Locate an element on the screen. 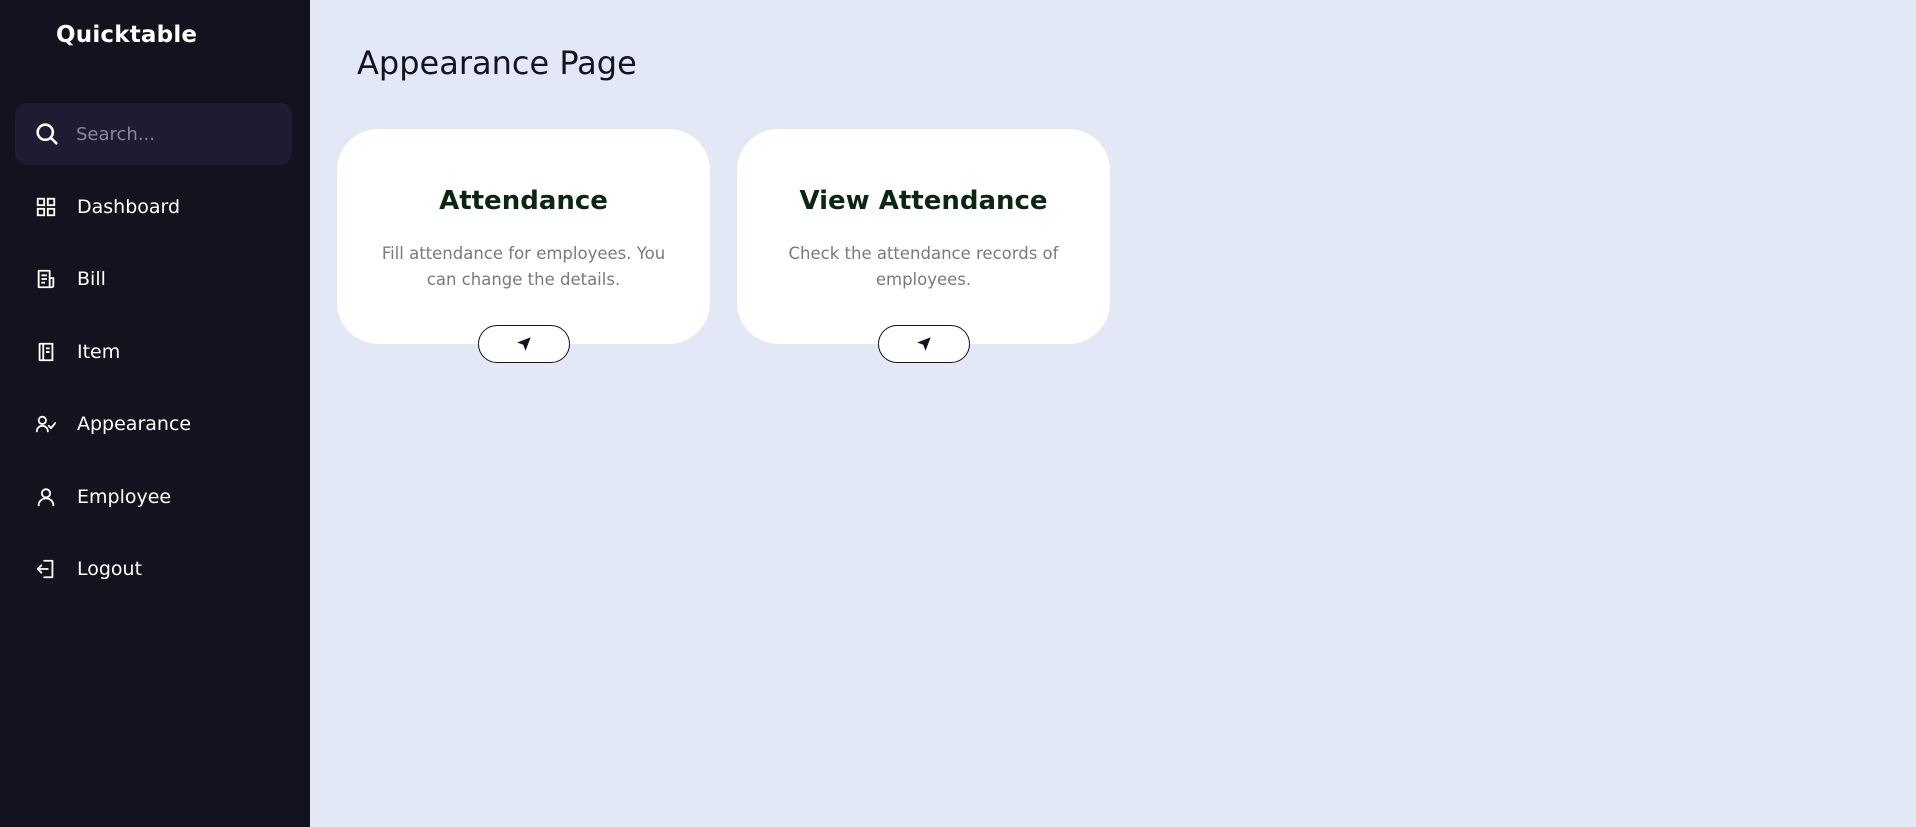 The image size is (1916, 827). sidebar-item-bill: Bill is located at coordinates (155, 279).